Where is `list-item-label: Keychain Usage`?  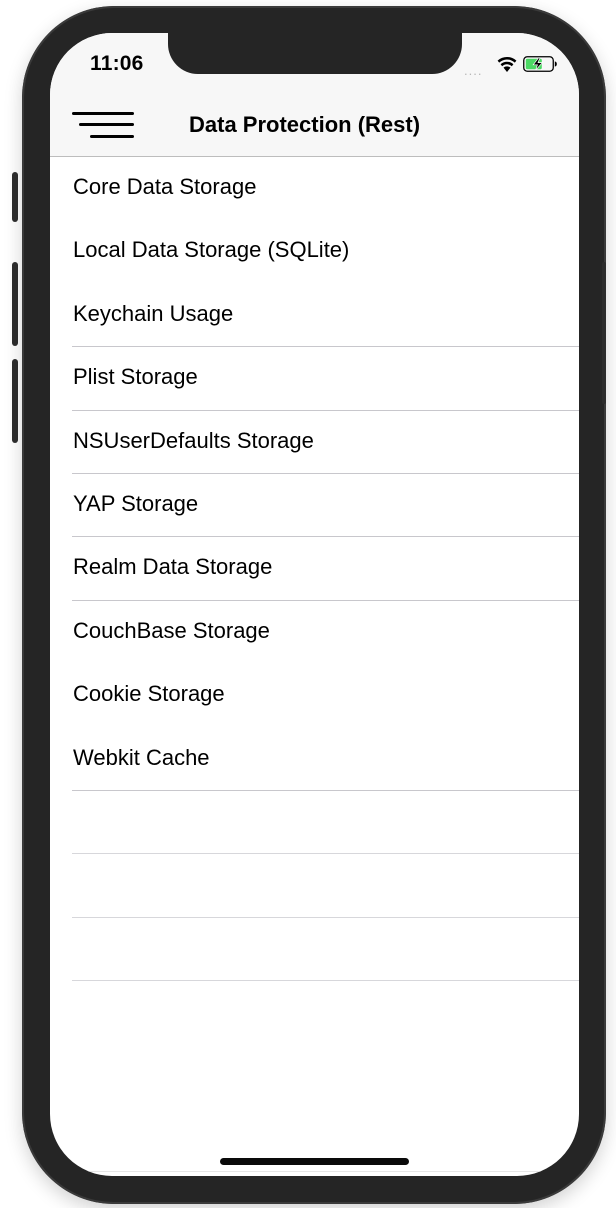
list-item-label: Keychain Usage is located at coordinates (153, 313).